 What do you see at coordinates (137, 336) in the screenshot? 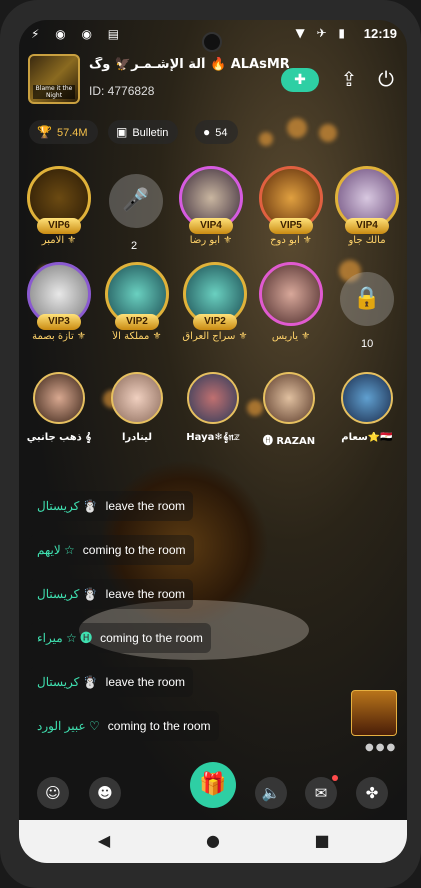
I see `seat-name: مملكة الأ ⚜` at bounding box center [137, 336].